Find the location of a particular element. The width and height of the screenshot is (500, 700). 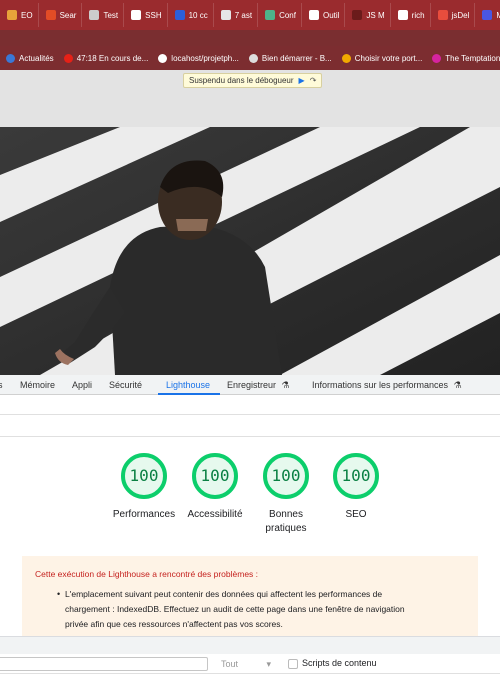

debugger-paused-banner: Suspendu dans le débogueur ▶ ↷ is located at coordinates (253, 80).